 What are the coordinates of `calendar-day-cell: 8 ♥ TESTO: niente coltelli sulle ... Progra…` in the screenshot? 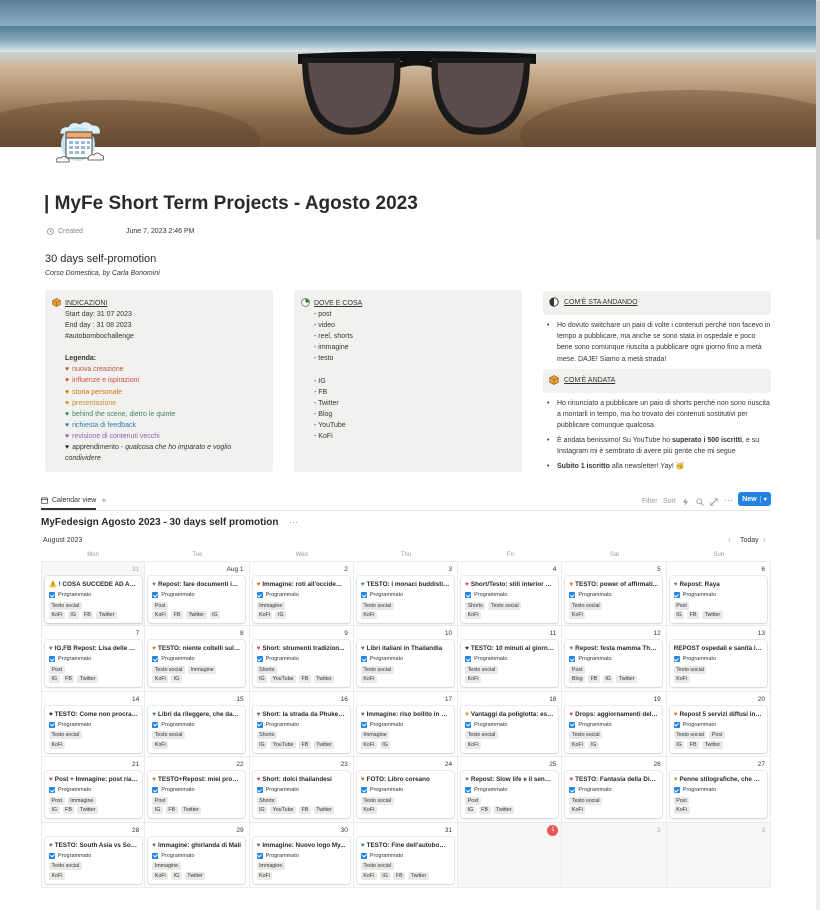 It's located at (197, 659).